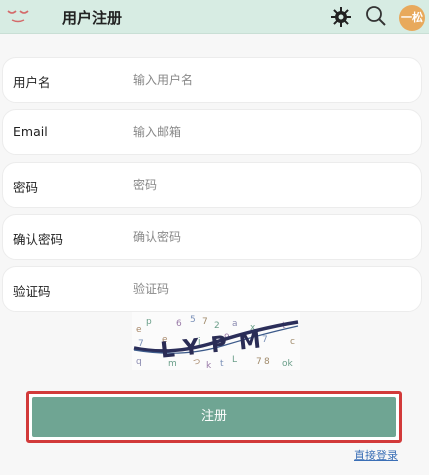 Image resolution: width=429 pixels, height=475 pixels. I want to click on svg-text: a, so click(235, 324).